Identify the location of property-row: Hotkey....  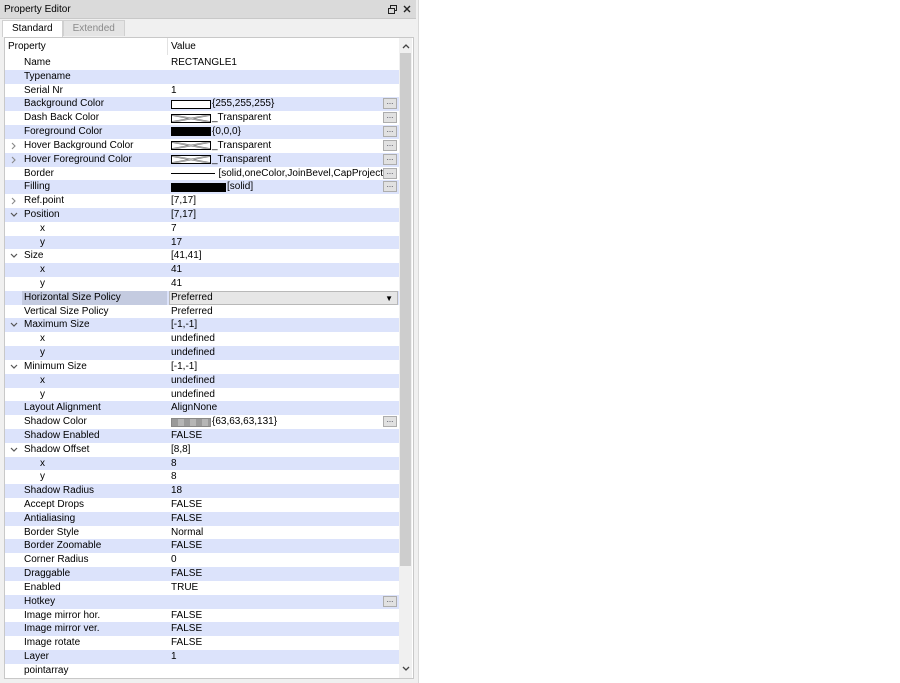
(202, 601).